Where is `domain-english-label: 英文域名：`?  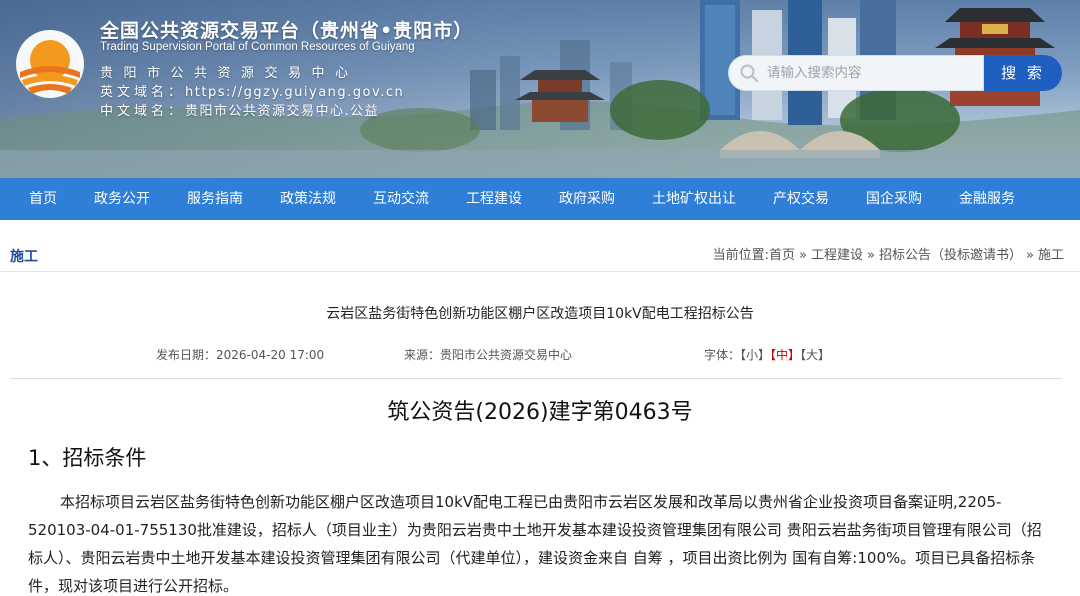 domain-english-label: 英文域名： is located at coordinates (143, 92).